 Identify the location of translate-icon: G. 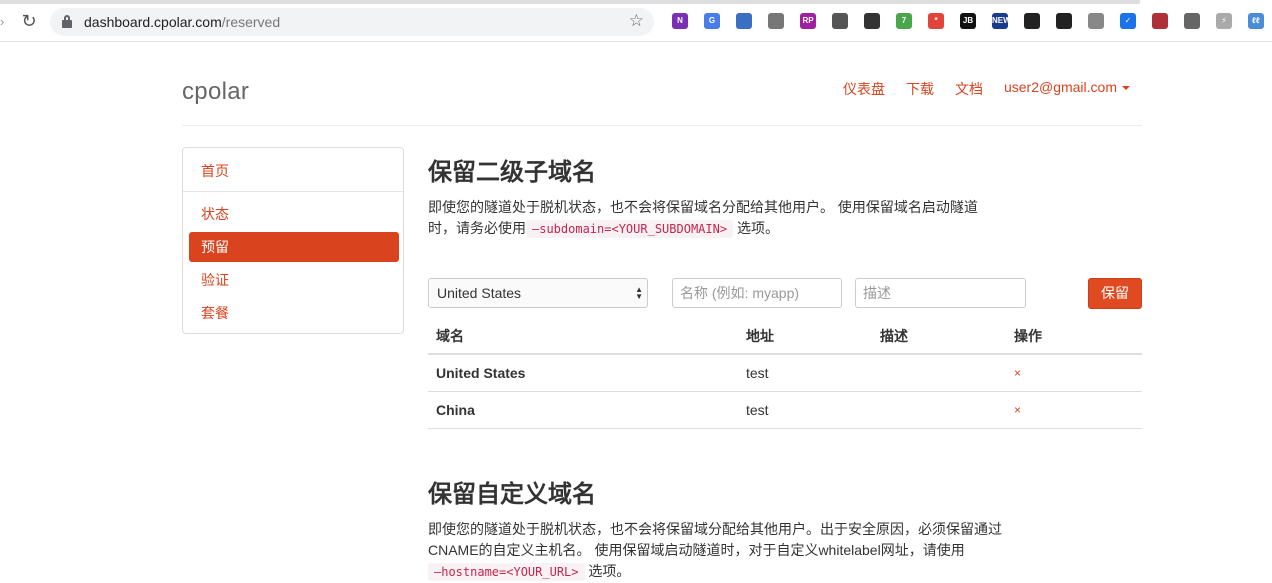
(712, 21).